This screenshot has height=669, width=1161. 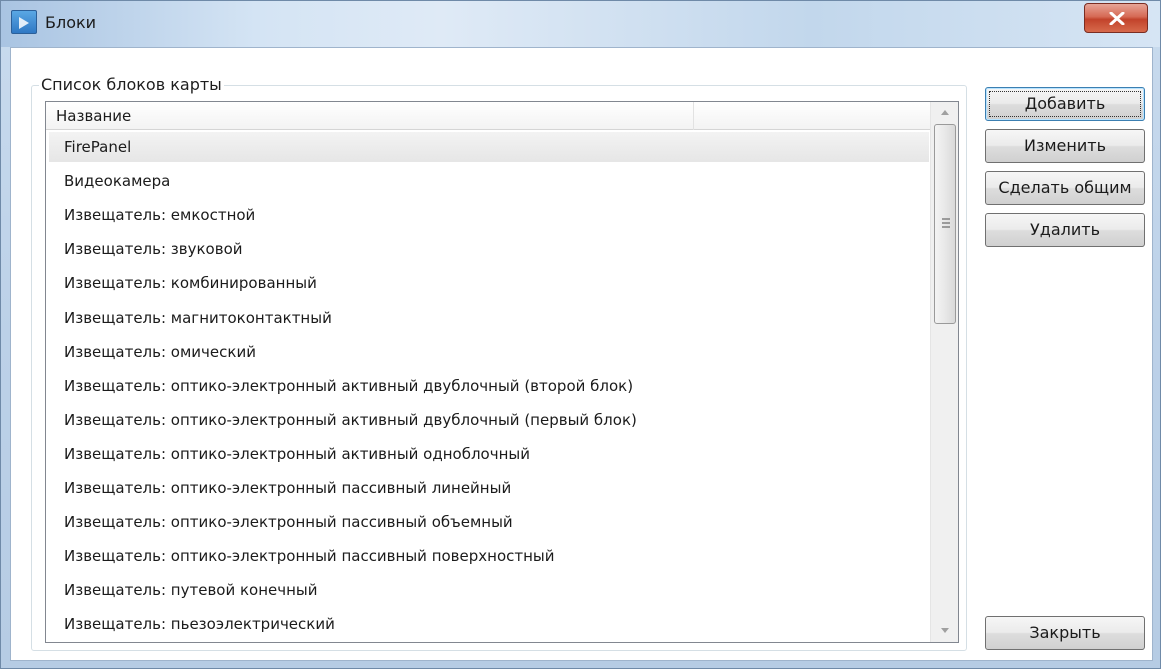 I want to click on list-item-label: Извещатель: емкостной, so click(x=160, y=215).